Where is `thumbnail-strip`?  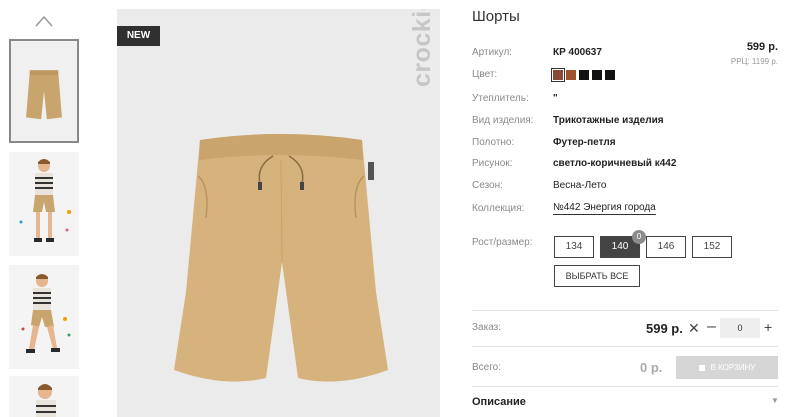 thumbnail-strip is located at coordinates (45, 208).